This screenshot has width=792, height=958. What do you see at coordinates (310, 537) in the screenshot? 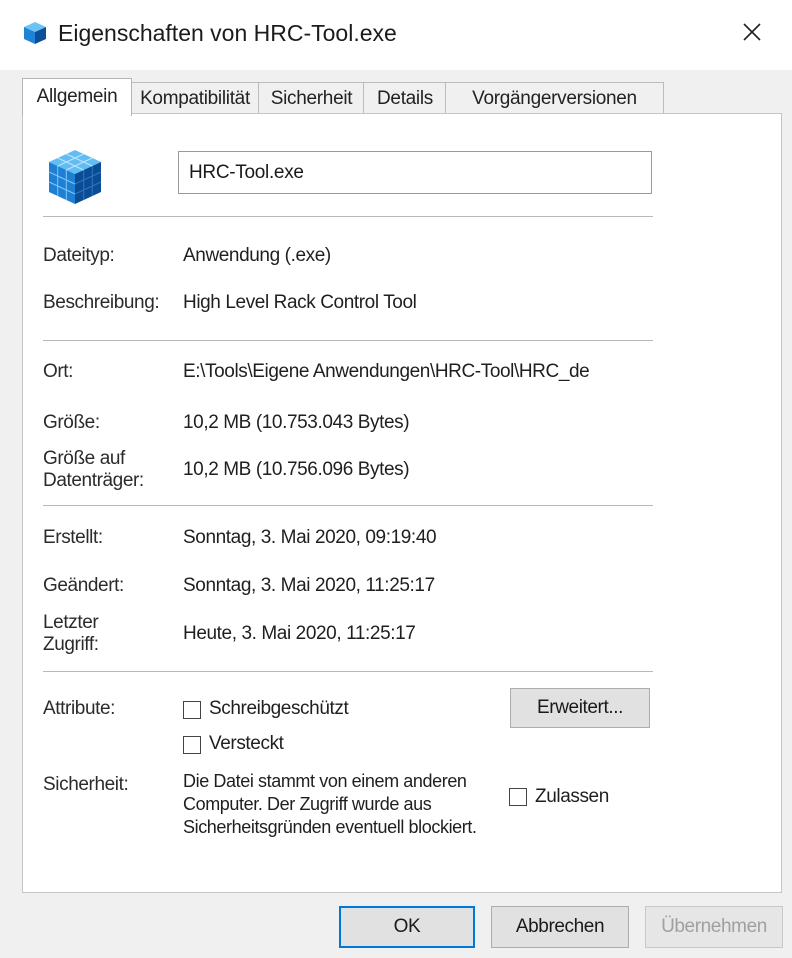
I see `created-value: Sonntag, 3. Mai 2020, 09:19:40` at bounding box center [310, 537].